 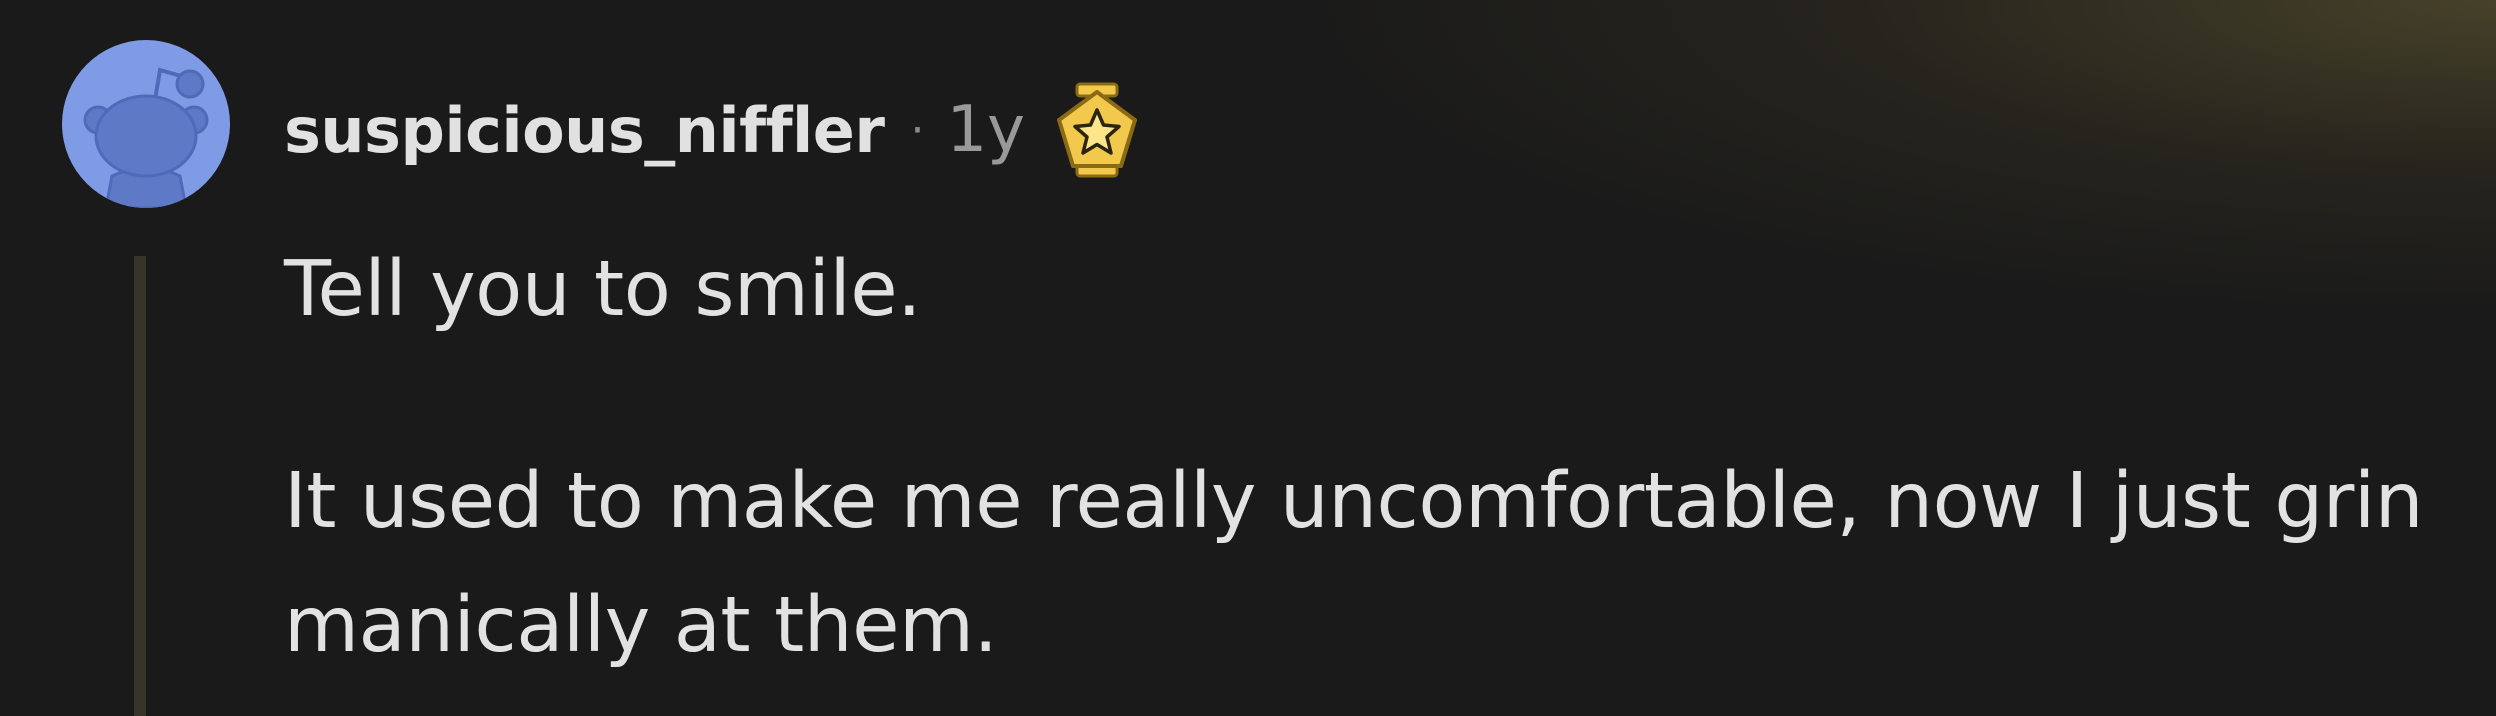 What do you see at coordinates (986, 130) in the screenshot?
I see `comment-age: 1y` at bounding box center [986, 130].